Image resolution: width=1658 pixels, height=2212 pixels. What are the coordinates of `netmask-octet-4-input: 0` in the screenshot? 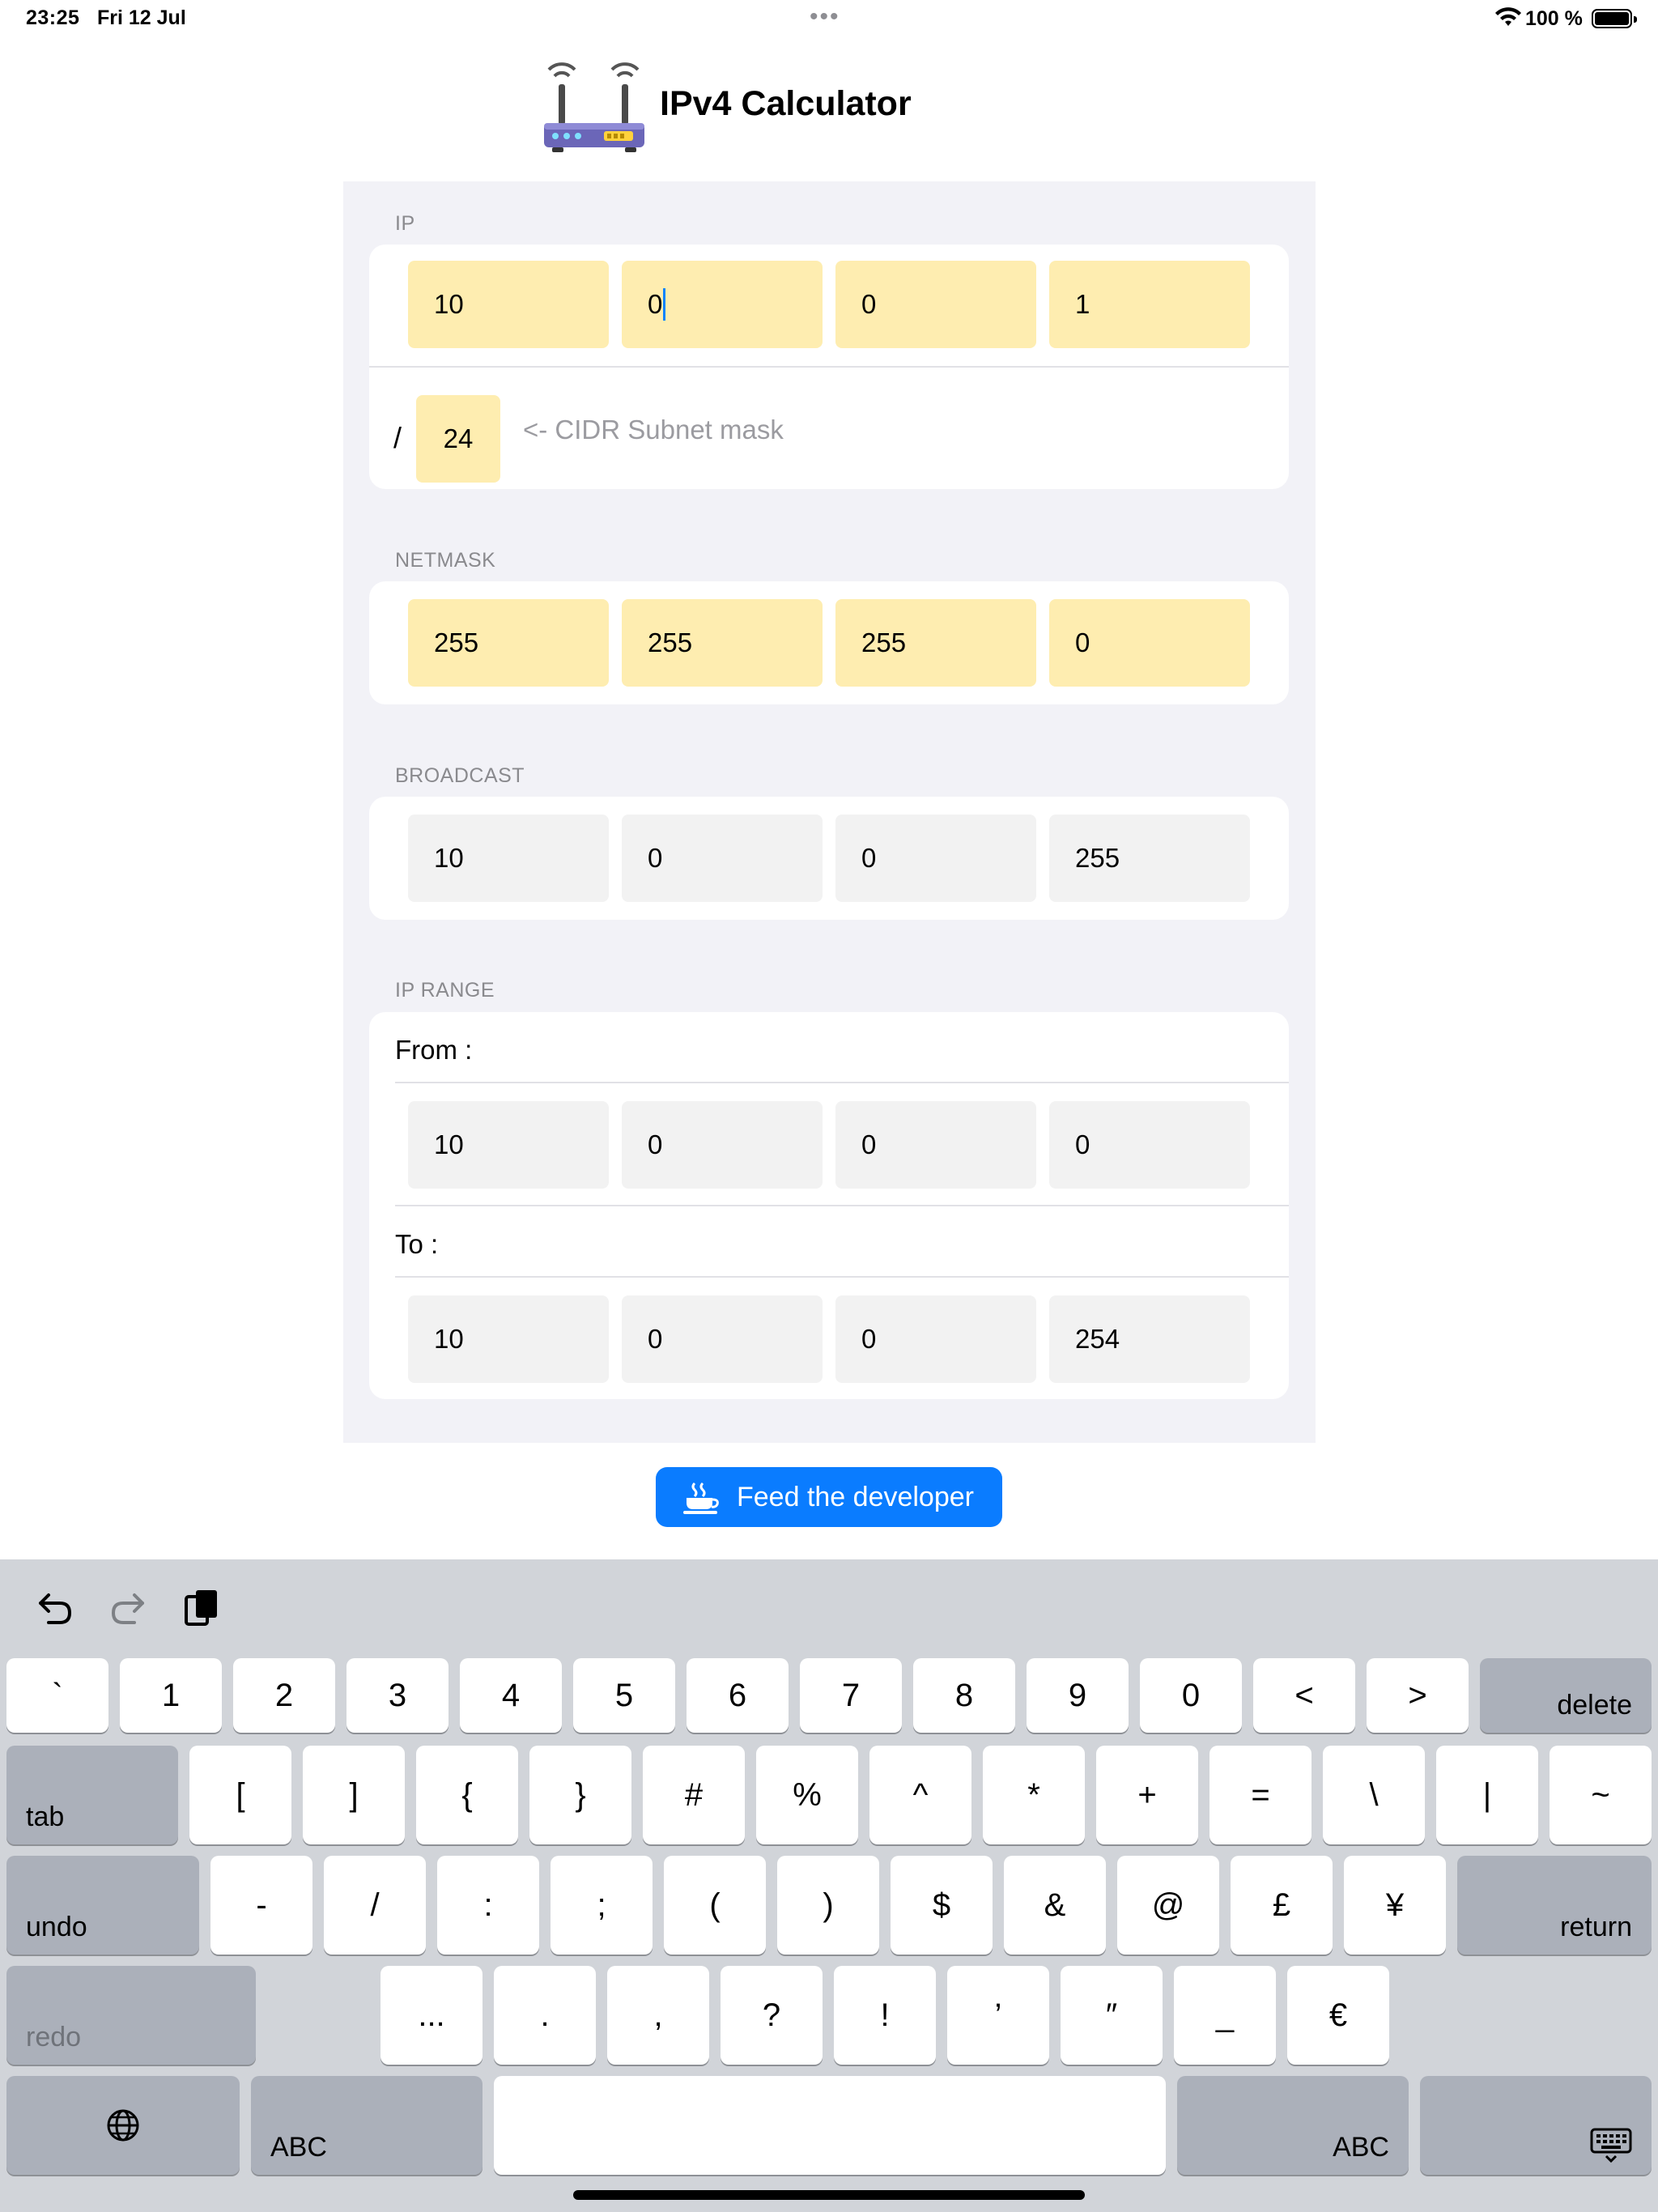 It's located at (1149, 643).